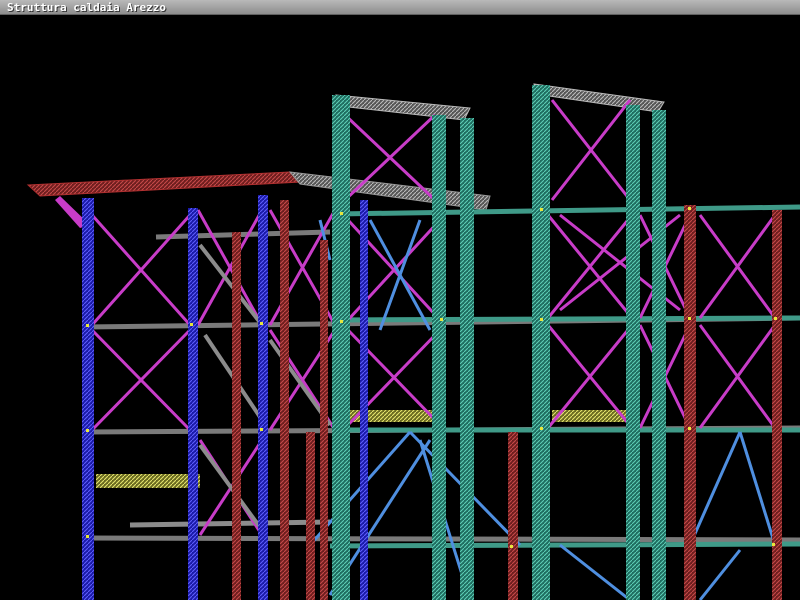 The image size is (800, 600). I want to click on window-title: Struttura caldaia Arezzo, so click(86, 7).